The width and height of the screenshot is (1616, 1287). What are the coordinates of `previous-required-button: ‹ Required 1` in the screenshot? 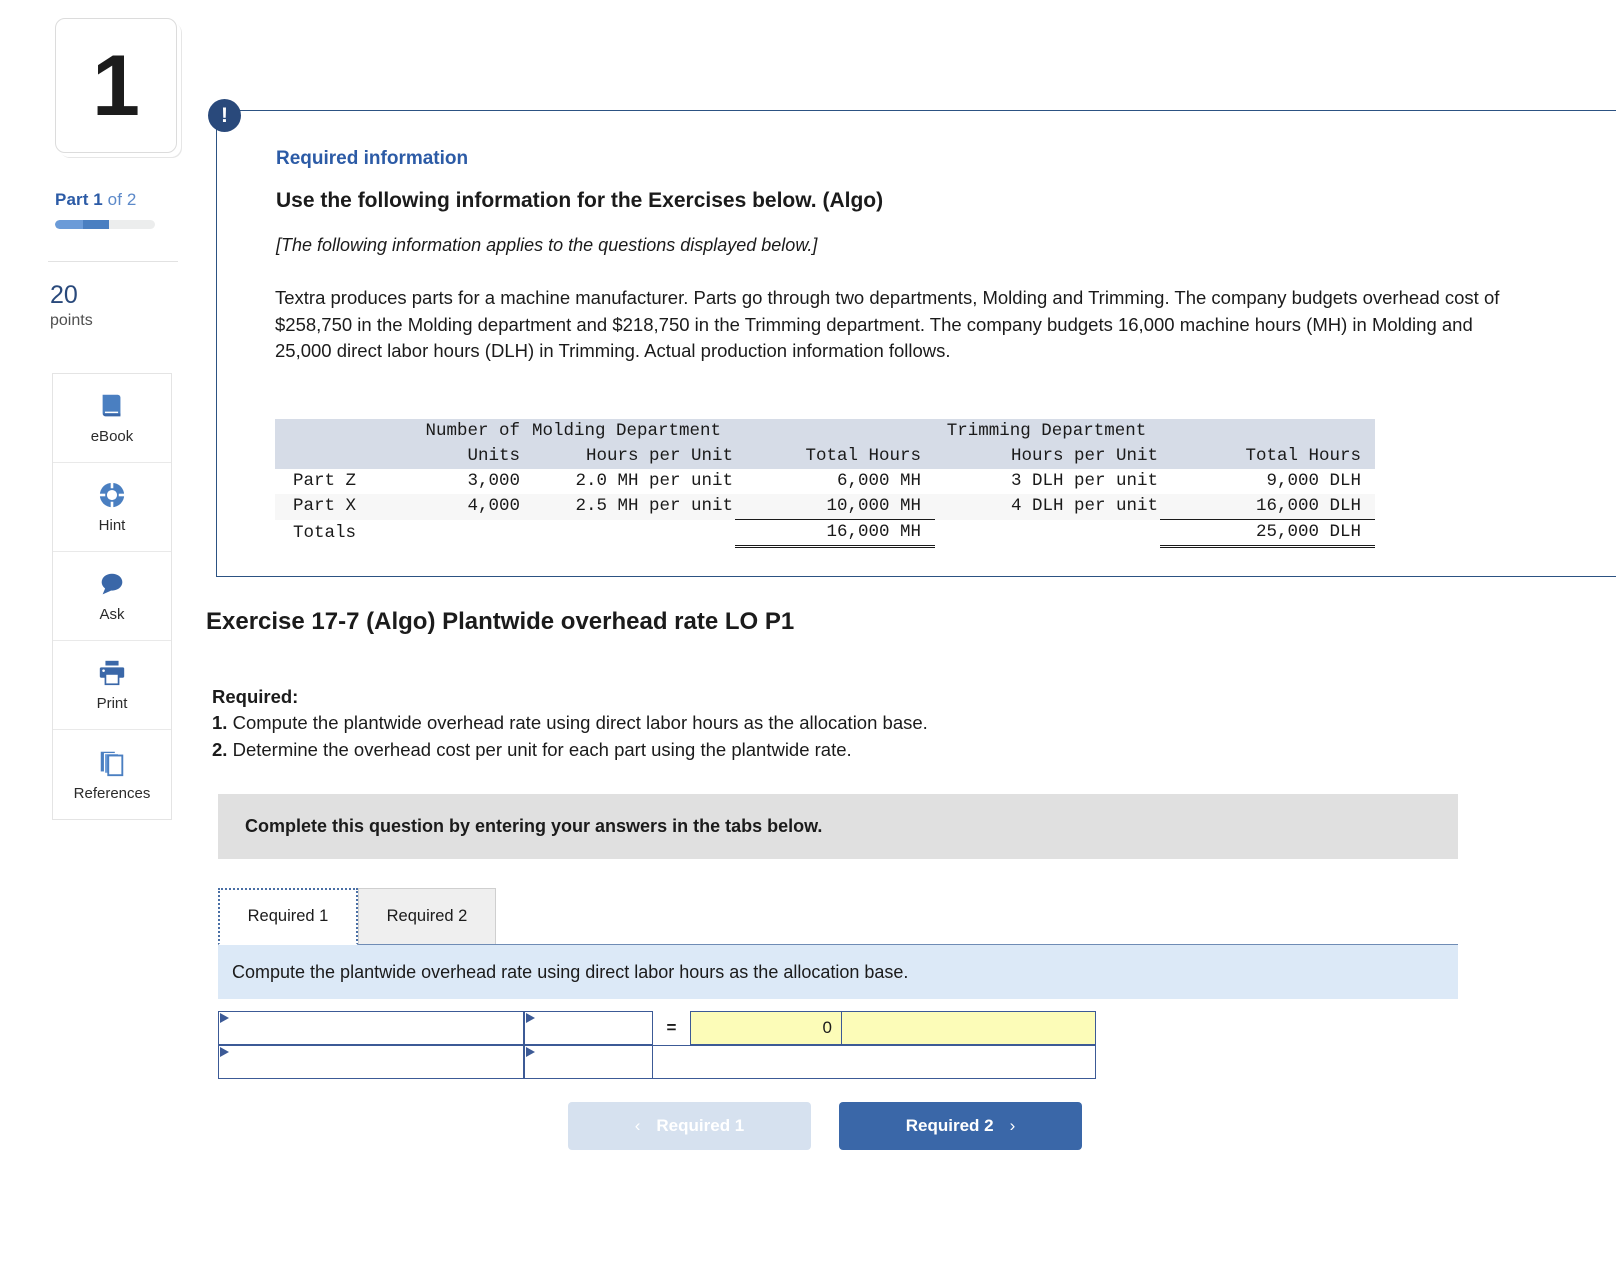 It's located at (689, 1126).